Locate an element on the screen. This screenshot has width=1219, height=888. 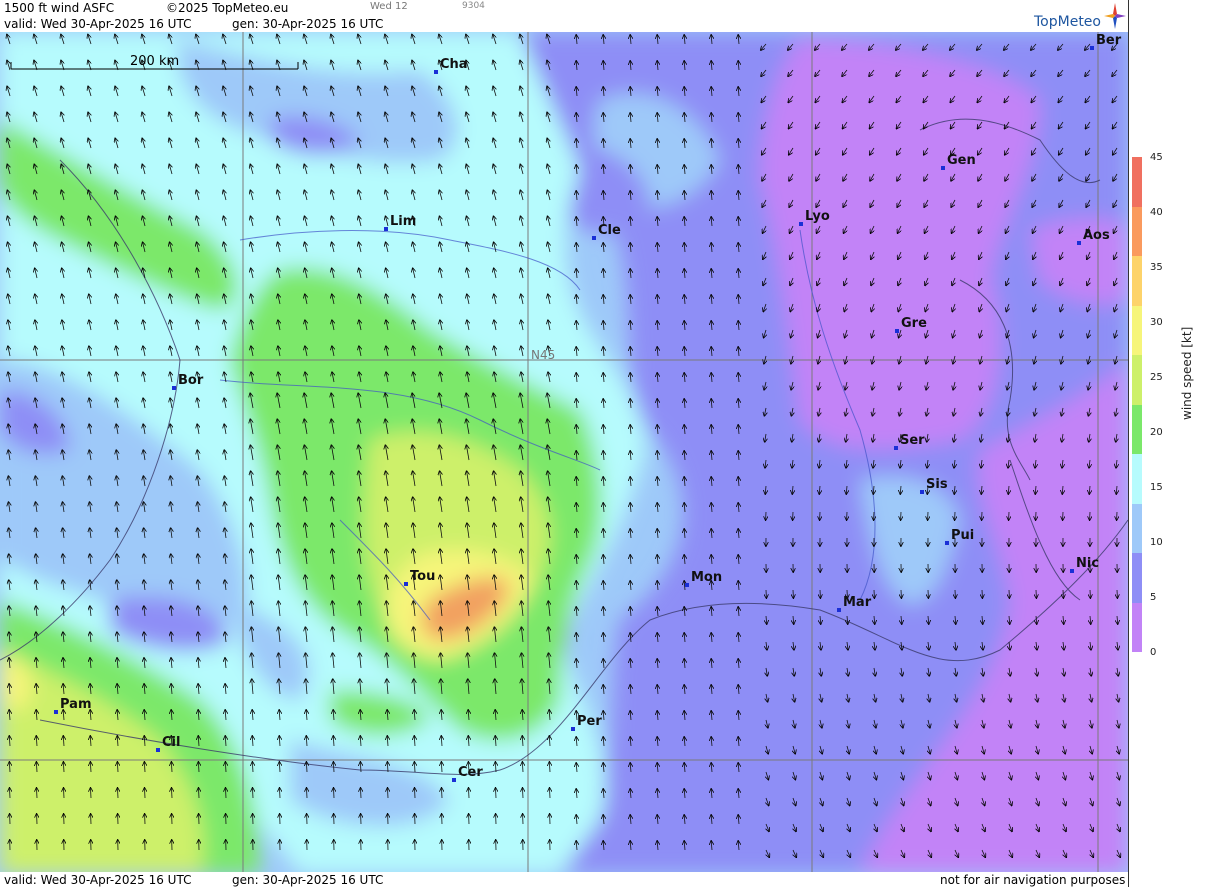
city-label: Tou is located at coordinates (422, 576).